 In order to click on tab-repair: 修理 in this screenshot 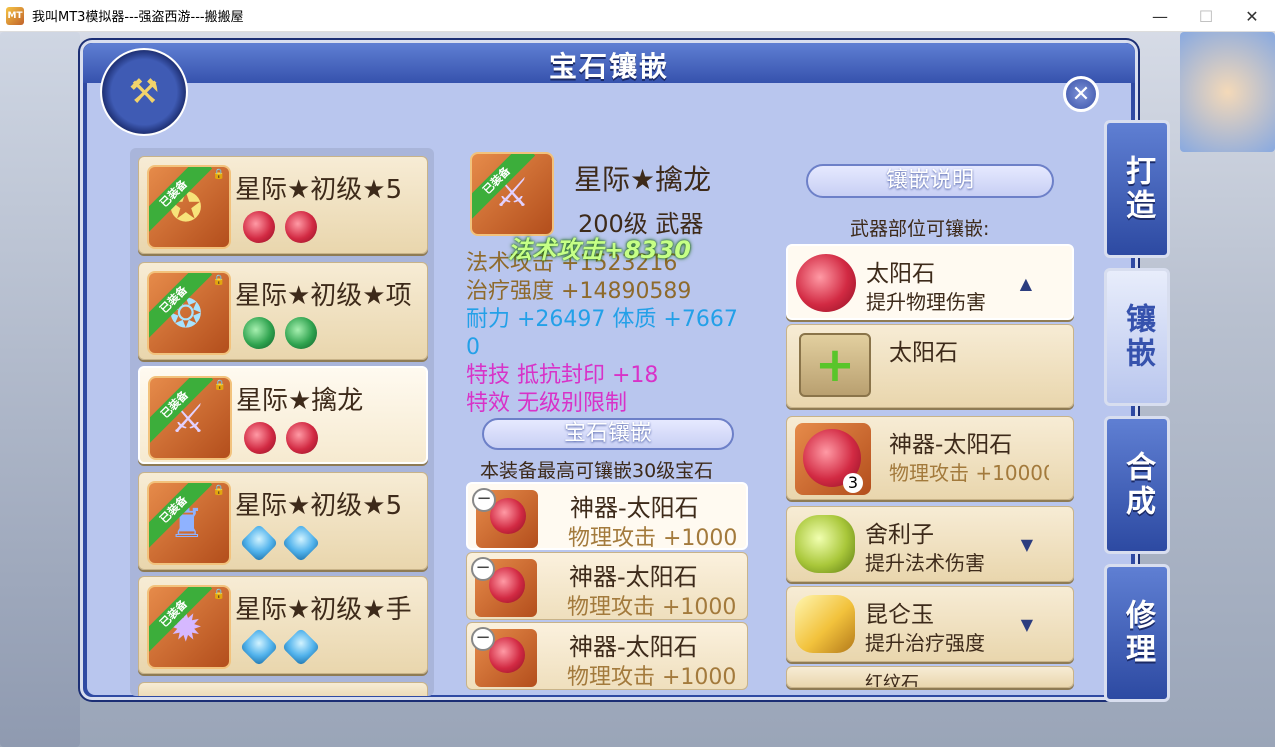, I will do `click(1137, 633)`.